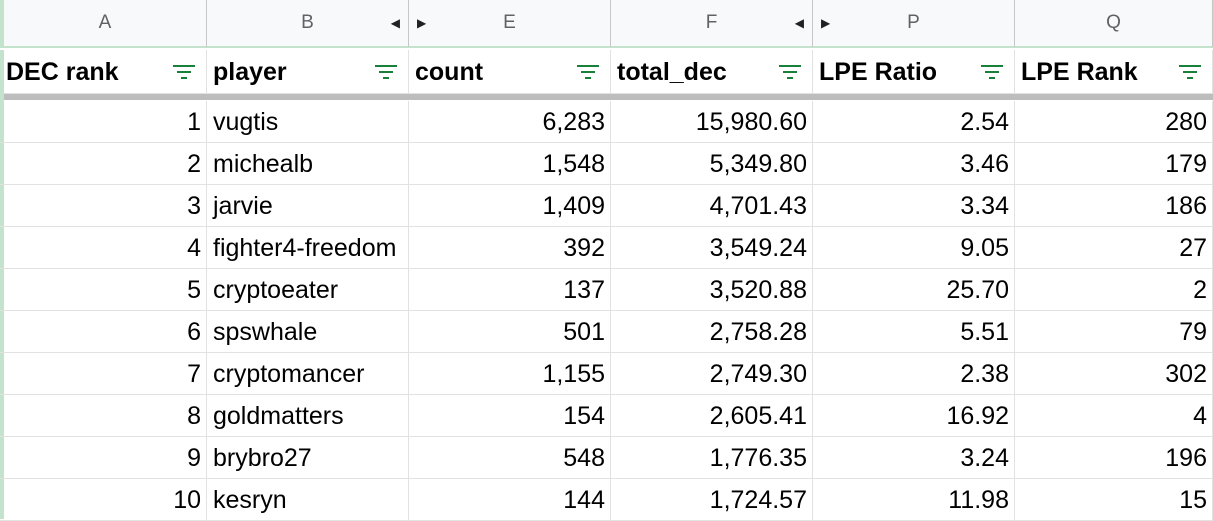  What do you see at coordinates (878, 71) in the screenshot?
I see `header-label: LPE Ratio` at bounding box center [878, 71].